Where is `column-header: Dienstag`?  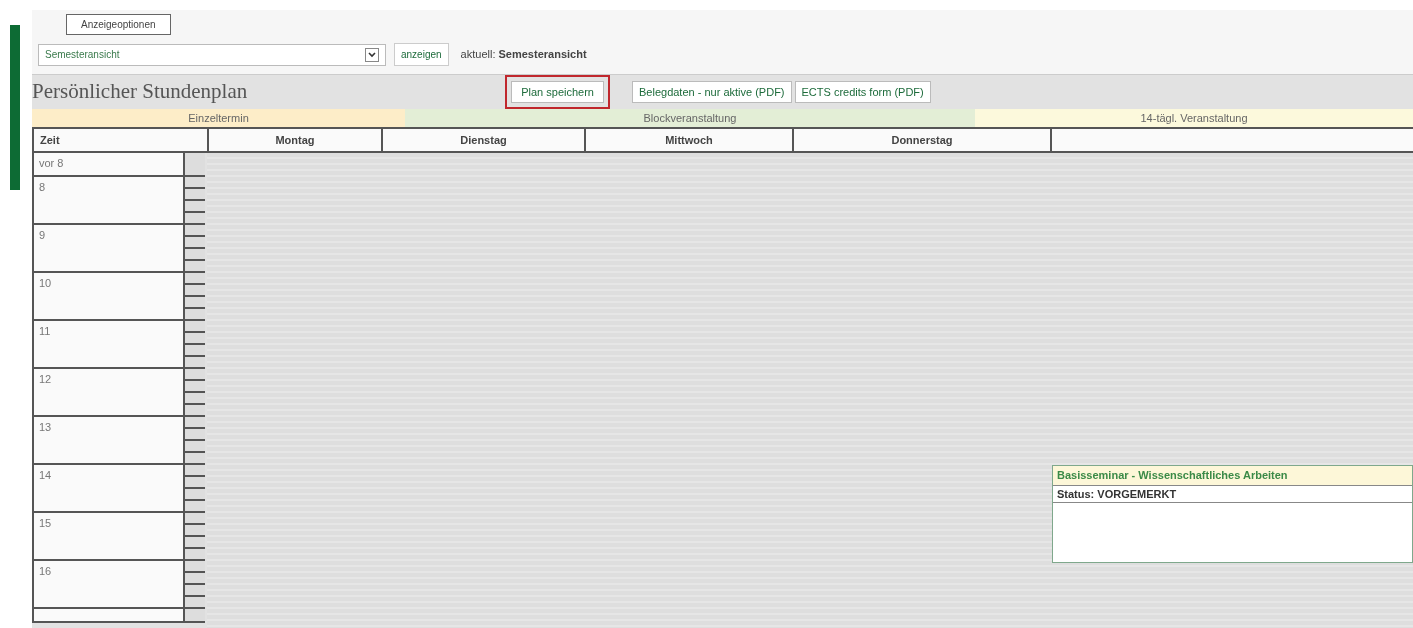 column-header: Dienstag is located at coordinates (482, 140).